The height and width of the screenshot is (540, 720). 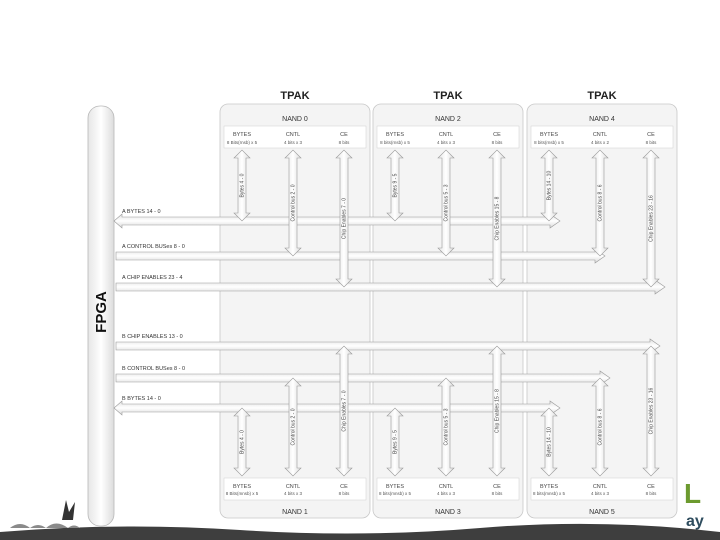 I want to click on svg-text: L, so click(x=692, y=493).